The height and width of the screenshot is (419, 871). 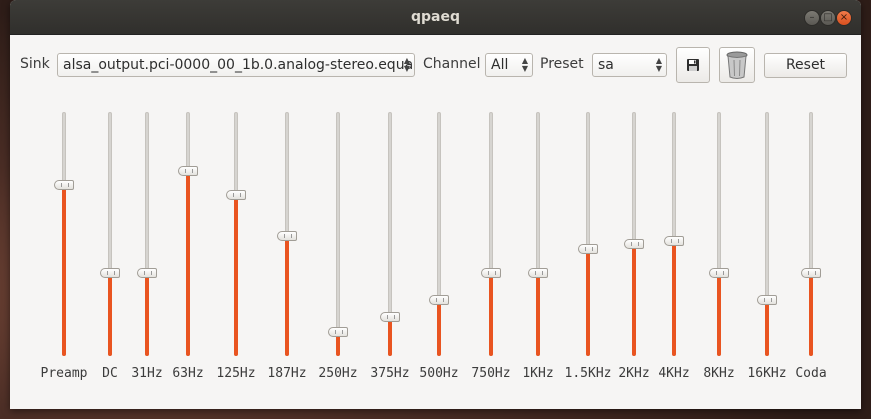 I want to click on band-label: 750Hz, so click(x=491, y=373).